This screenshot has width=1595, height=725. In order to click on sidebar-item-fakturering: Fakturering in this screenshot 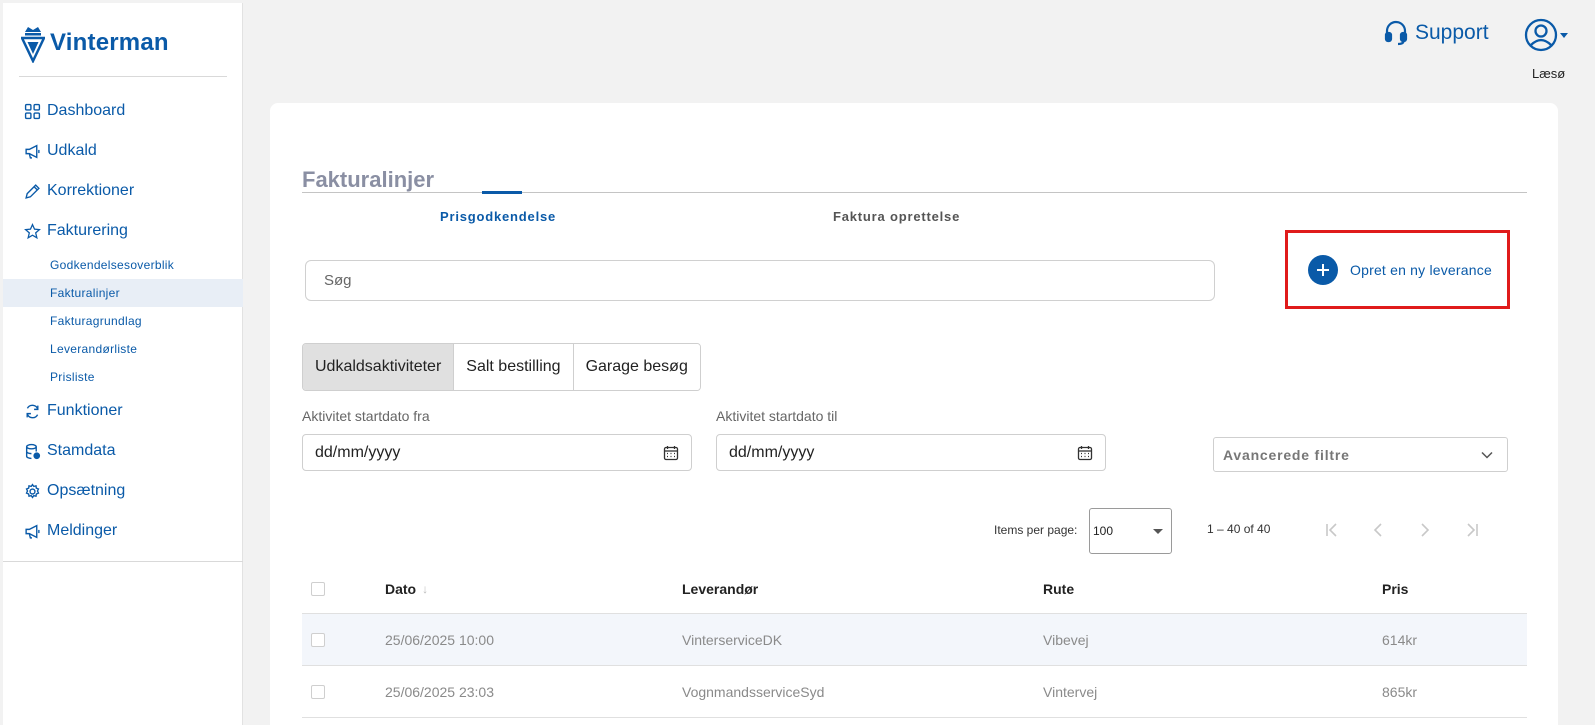, I will do `click(123, 231)`.